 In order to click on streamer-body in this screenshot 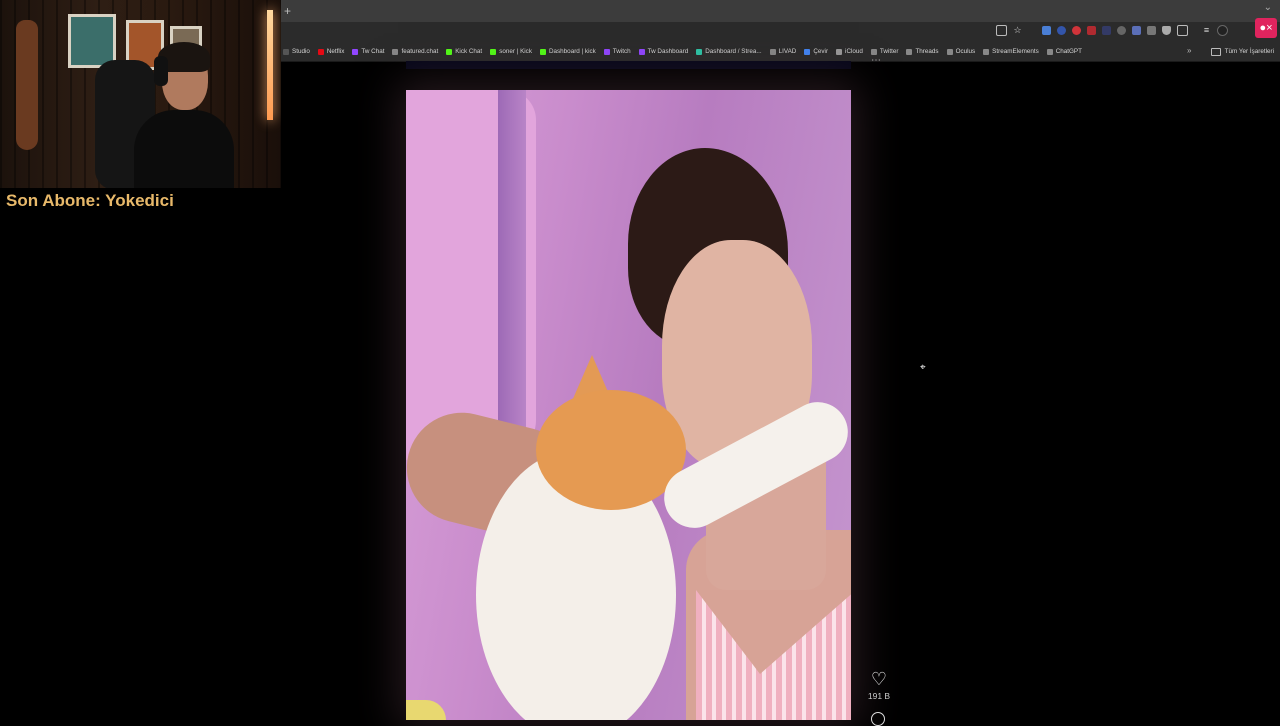, I will do `click(184, 149)`.